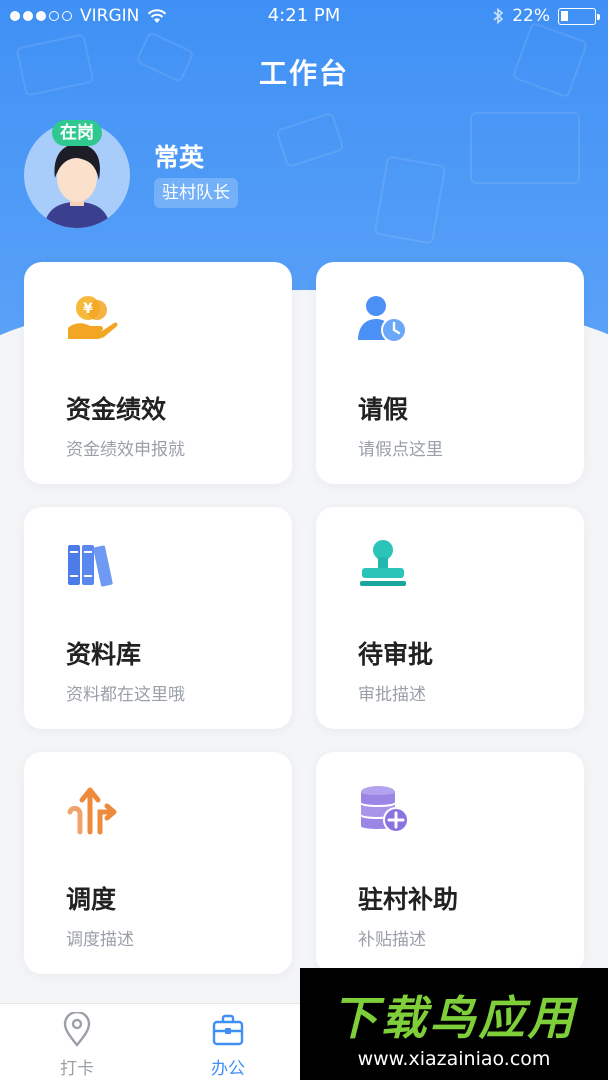 The height and width of the screenshot is (1080, 608). I want to click on card-desc: 资料都在这里哦, so click(125, 695).